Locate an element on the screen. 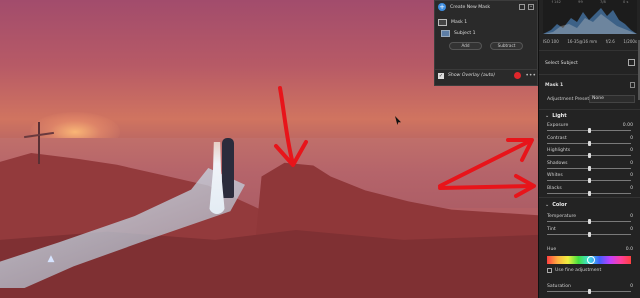  pole is located at coordinates (39, 143).